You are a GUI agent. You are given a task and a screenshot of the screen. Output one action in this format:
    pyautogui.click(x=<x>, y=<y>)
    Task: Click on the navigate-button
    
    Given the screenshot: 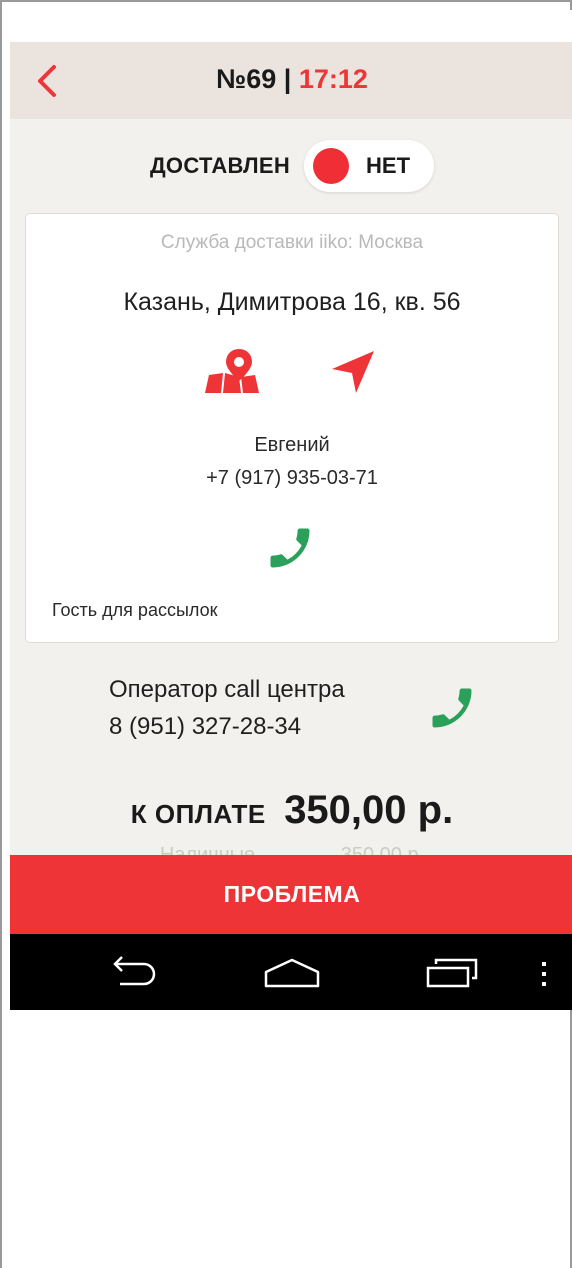 What is the action you would take?
    pyautogui.click(x=353, y=372)
    